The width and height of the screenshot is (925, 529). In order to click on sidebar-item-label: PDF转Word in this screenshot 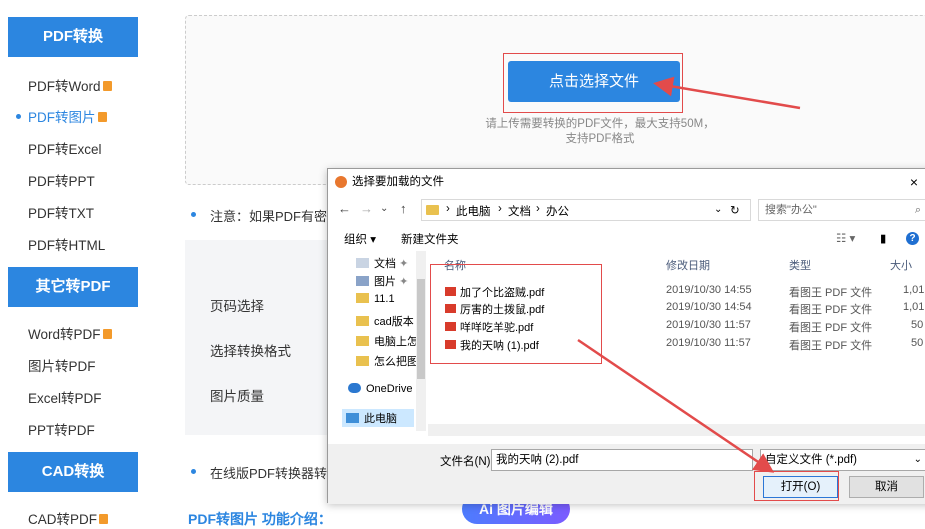, I will do `click(64, 86)`.